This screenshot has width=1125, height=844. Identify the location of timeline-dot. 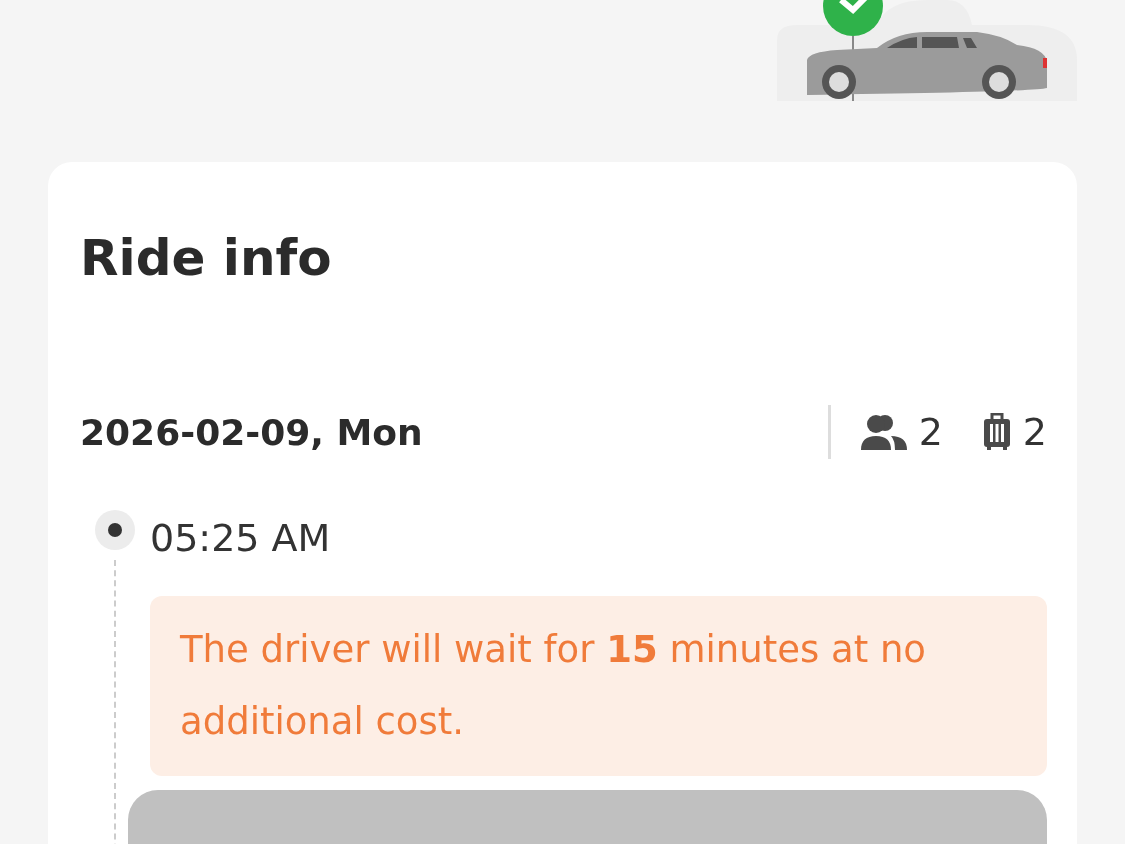
(115, 530).